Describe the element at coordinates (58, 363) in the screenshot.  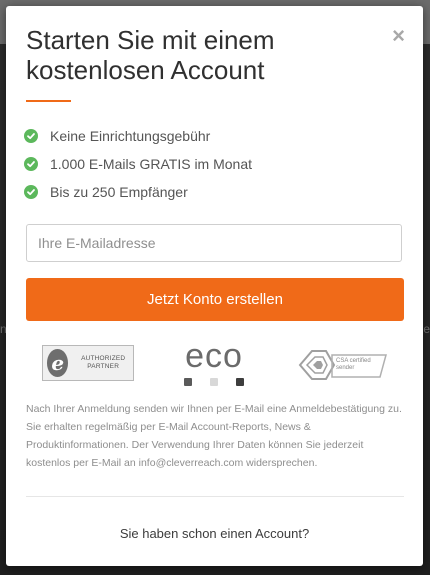
I see `trusted-shops-e-icon: e` at that location.